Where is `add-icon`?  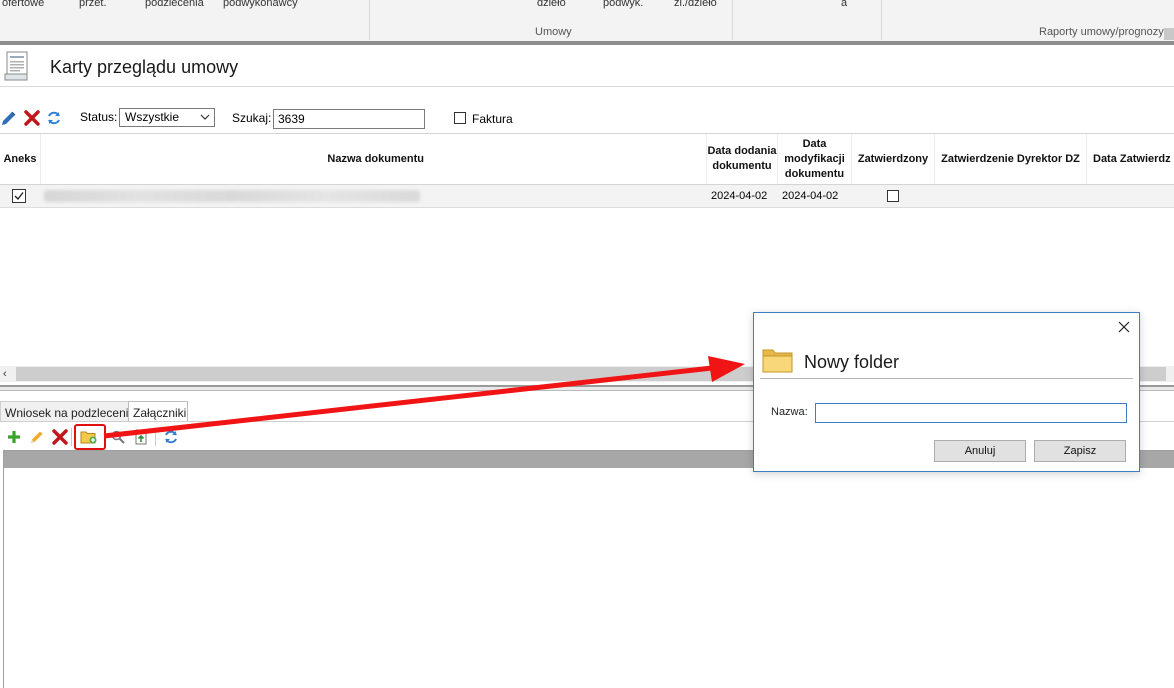 add-icon is located at coordinates (14, 437).